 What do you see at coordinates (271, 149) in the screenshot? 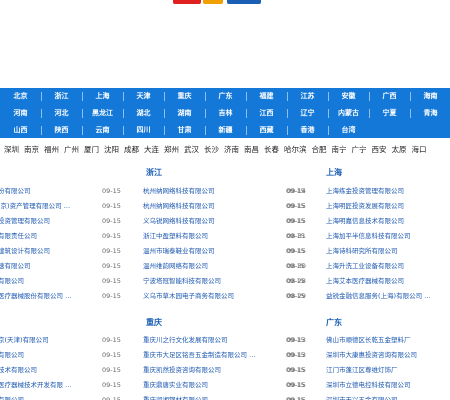
I see `city-link: 长春` at bounding box center [271, 149].